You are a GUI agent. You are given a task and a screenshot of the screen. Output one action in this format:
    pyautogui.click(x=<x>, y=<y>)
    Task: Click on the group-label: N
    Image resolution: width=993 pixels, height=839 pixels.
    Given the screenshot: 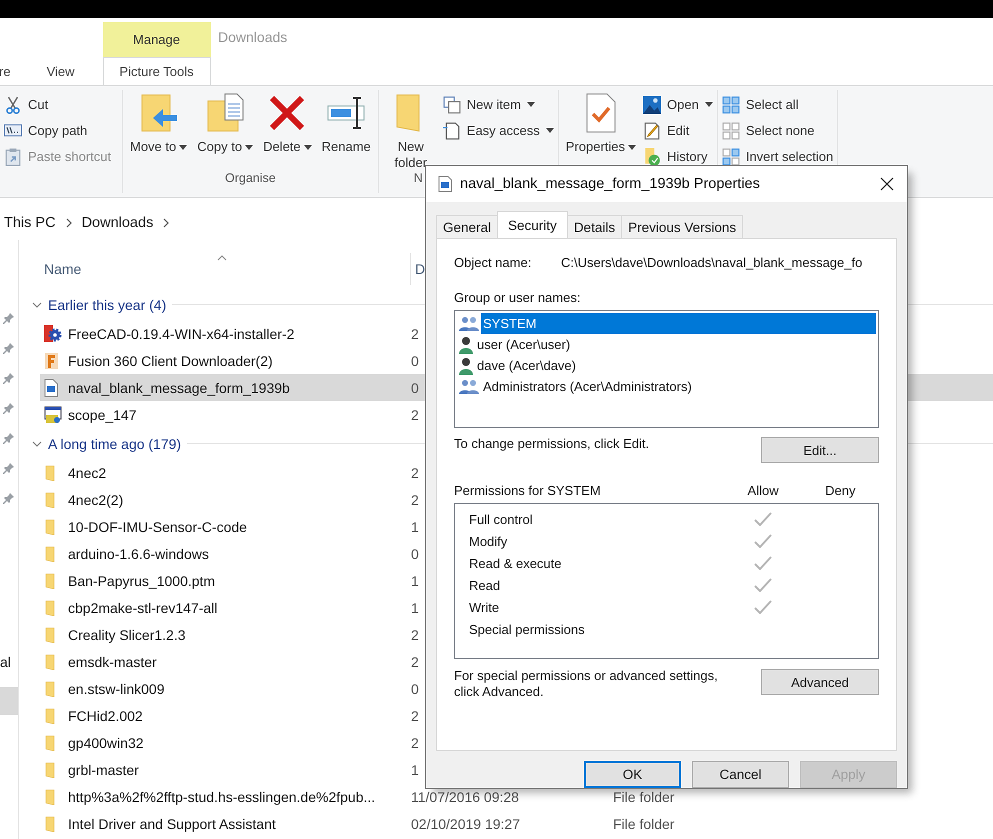 What is the action you would take?
    pyautogui.click(x=418, y=178)
    